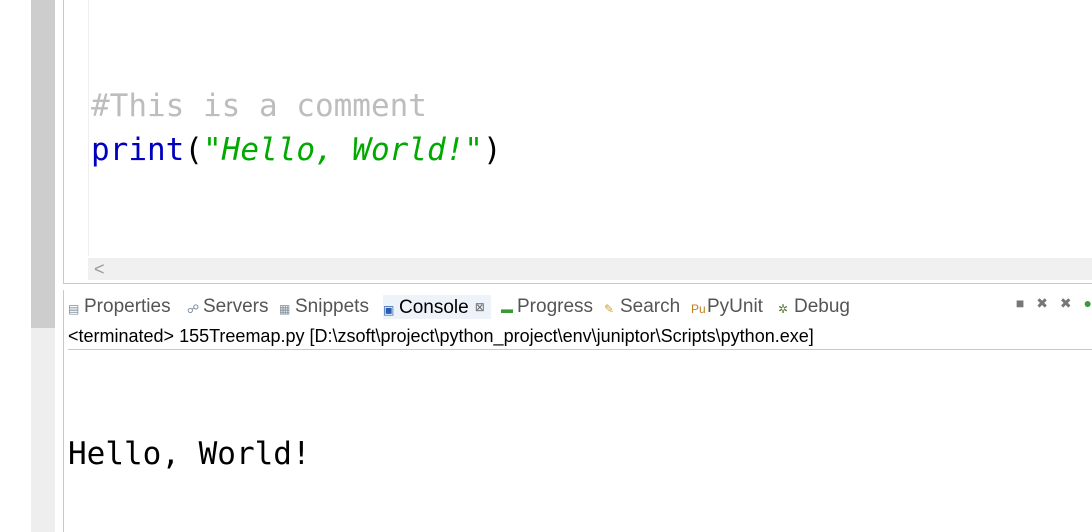 The width and height of the screenshot is (1092, 532). Describe the element at coordinates (43, 164) in the screenshot. I see `vertical-scrollbar-thumb` at that location.